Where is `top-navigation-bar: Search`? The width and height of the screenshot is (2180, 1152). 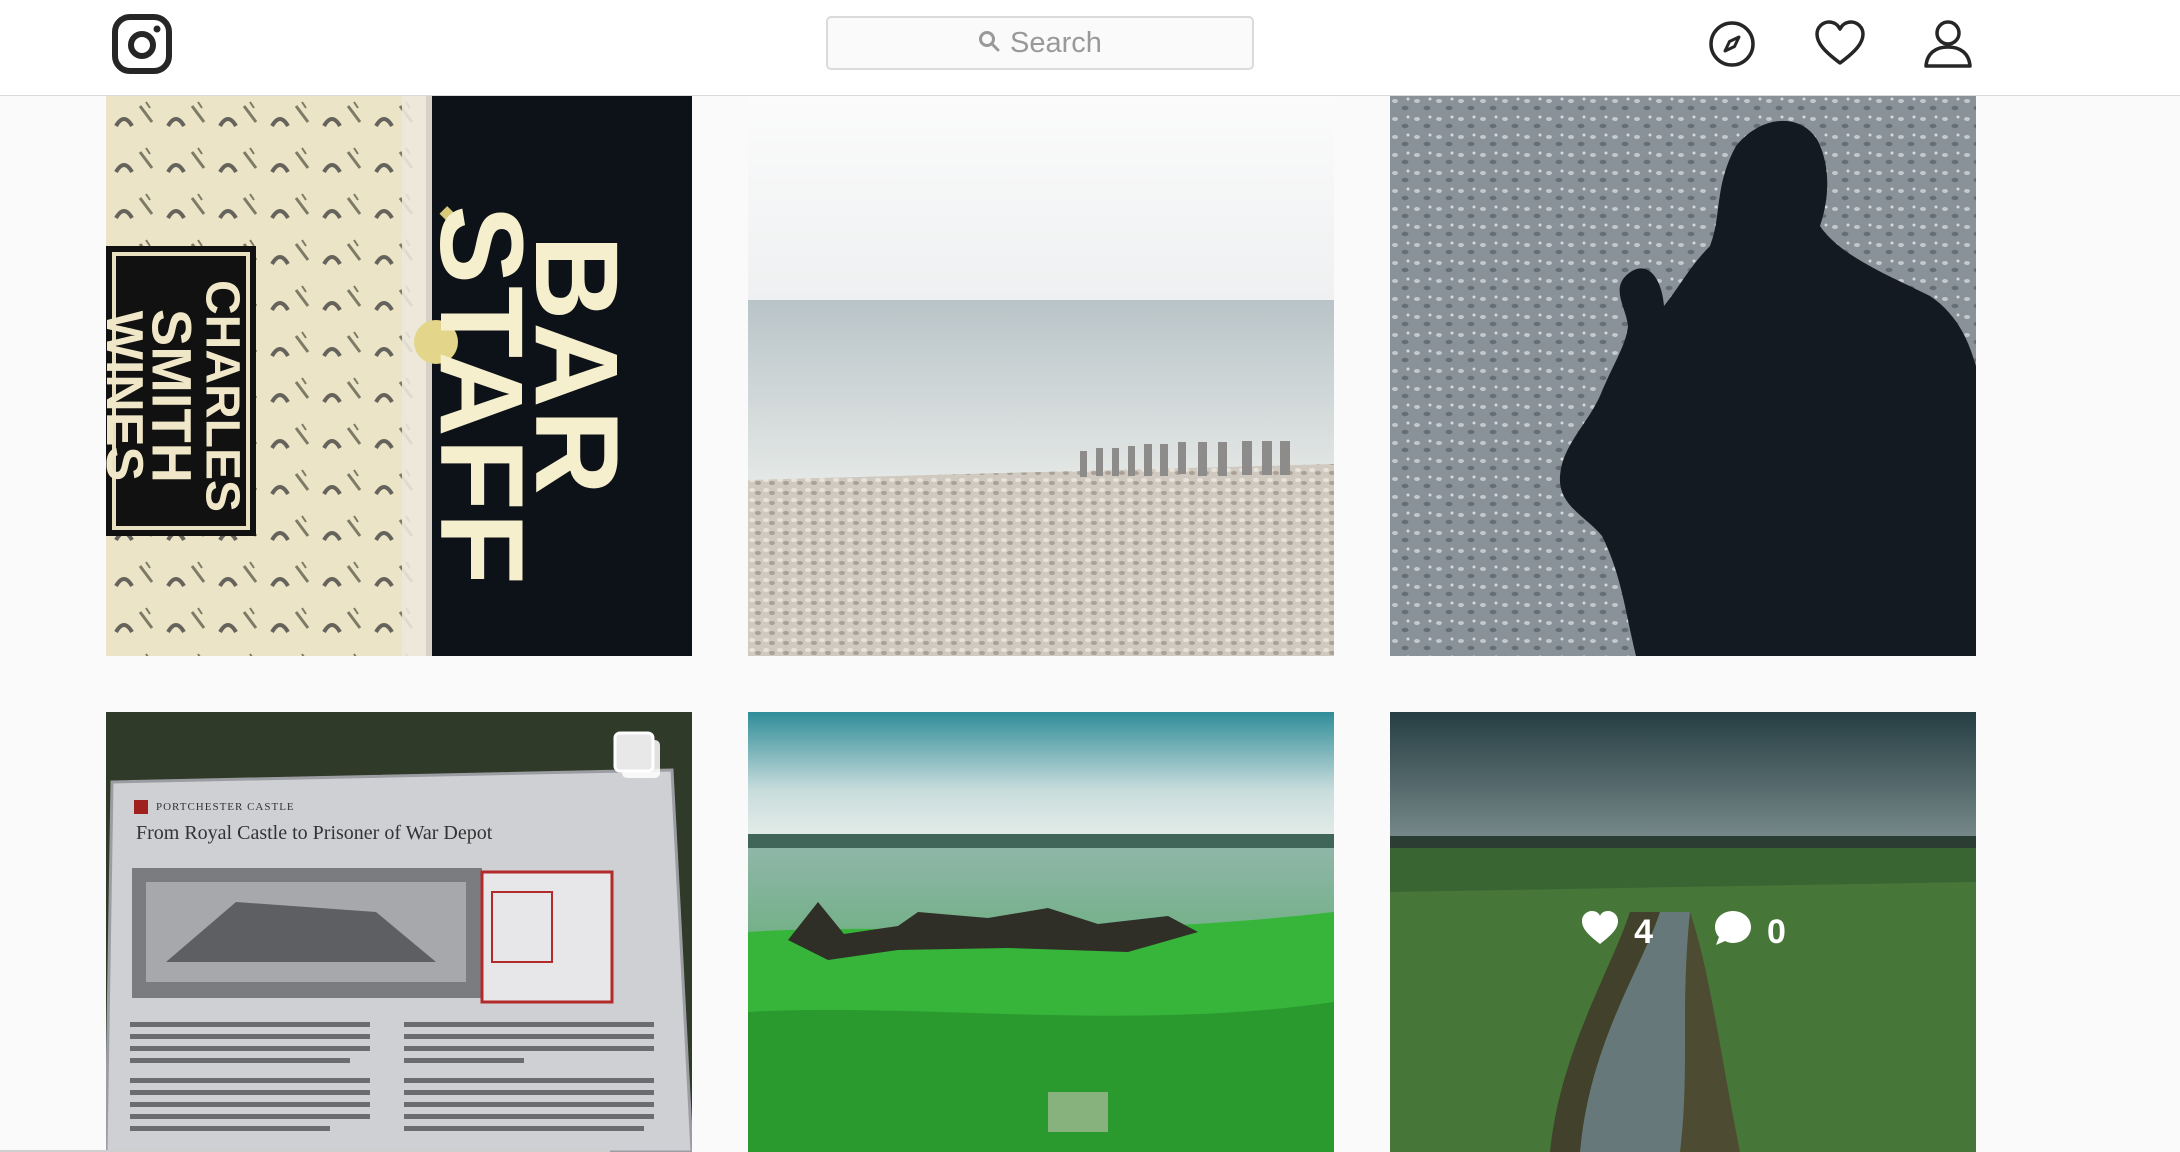 top-navigation-bar: Search is located at coordinates (1090, 48).